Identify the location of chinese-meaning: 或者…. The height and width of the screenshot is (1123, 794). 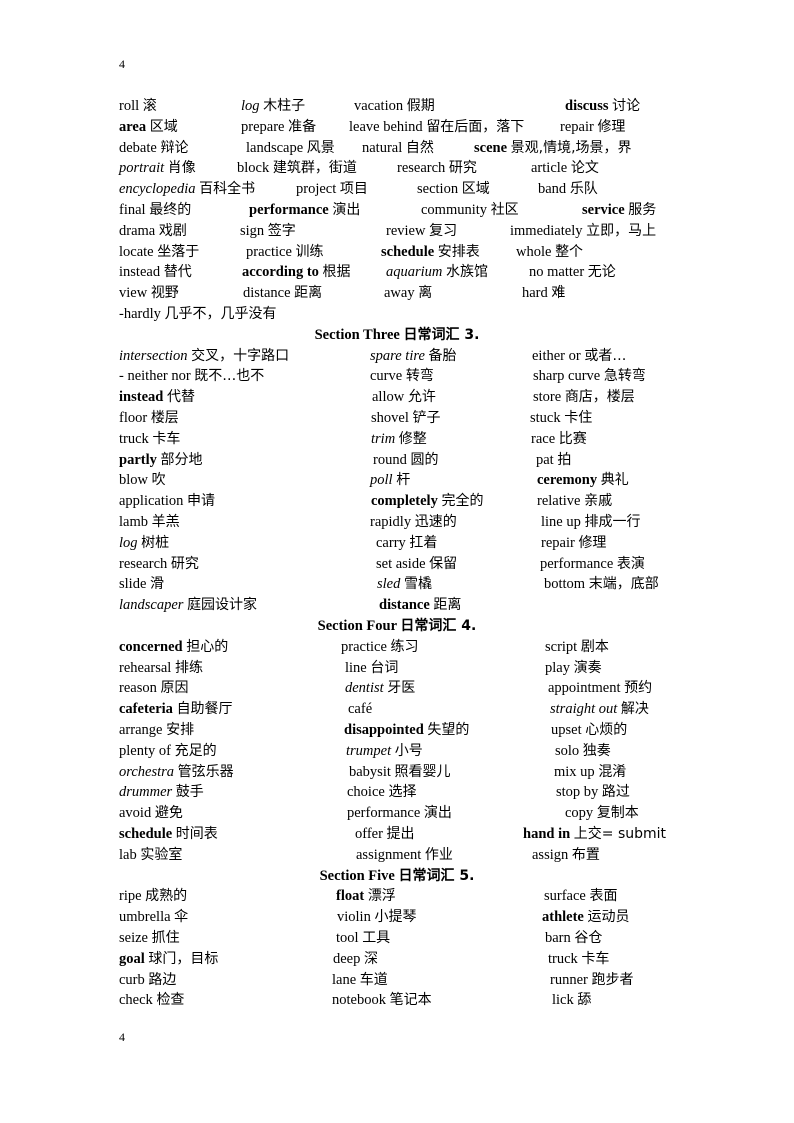
(605, 355).